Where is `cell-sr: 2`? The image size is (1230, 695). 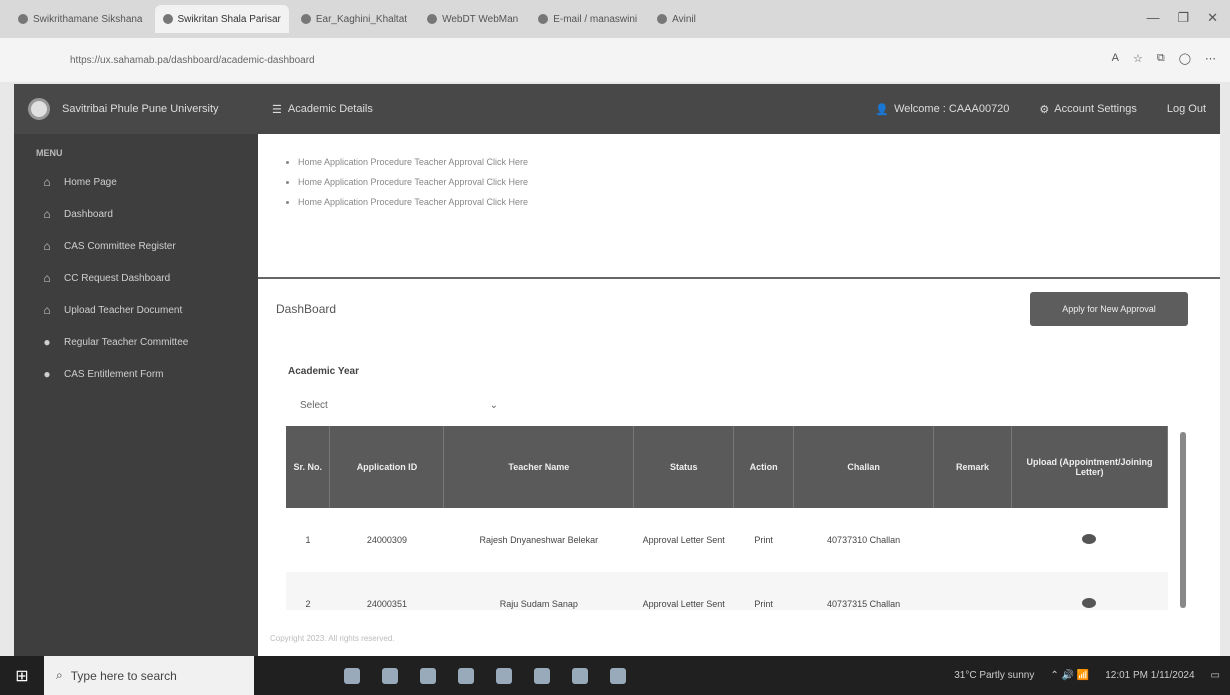 cell-sr: 2 is located at coordinates (308, 591).